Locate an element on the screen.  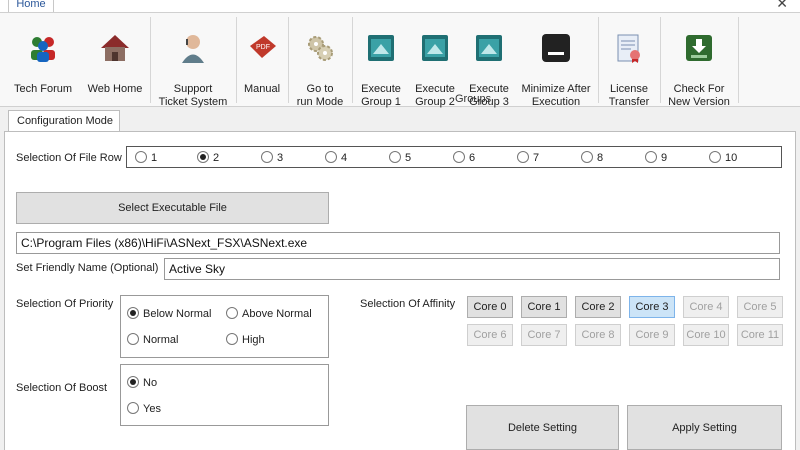
file-row-option: 3 is located at coordinates (272, 157).